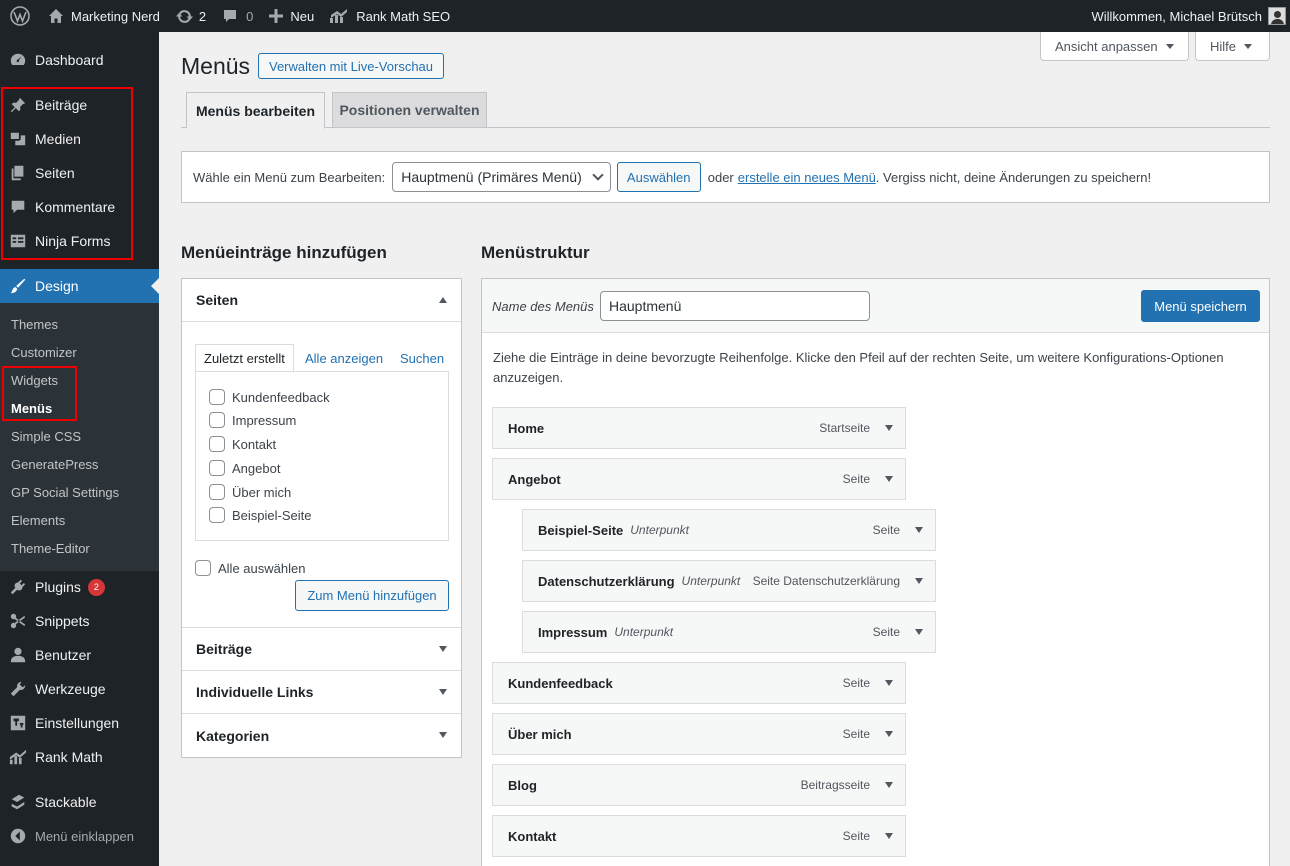 The width and height of the screenshot is (1290, 866). What do you see at coordinates (244, 468) in the screenshot?
I see `list-item: Angebot` at bounding box center [244, 468].